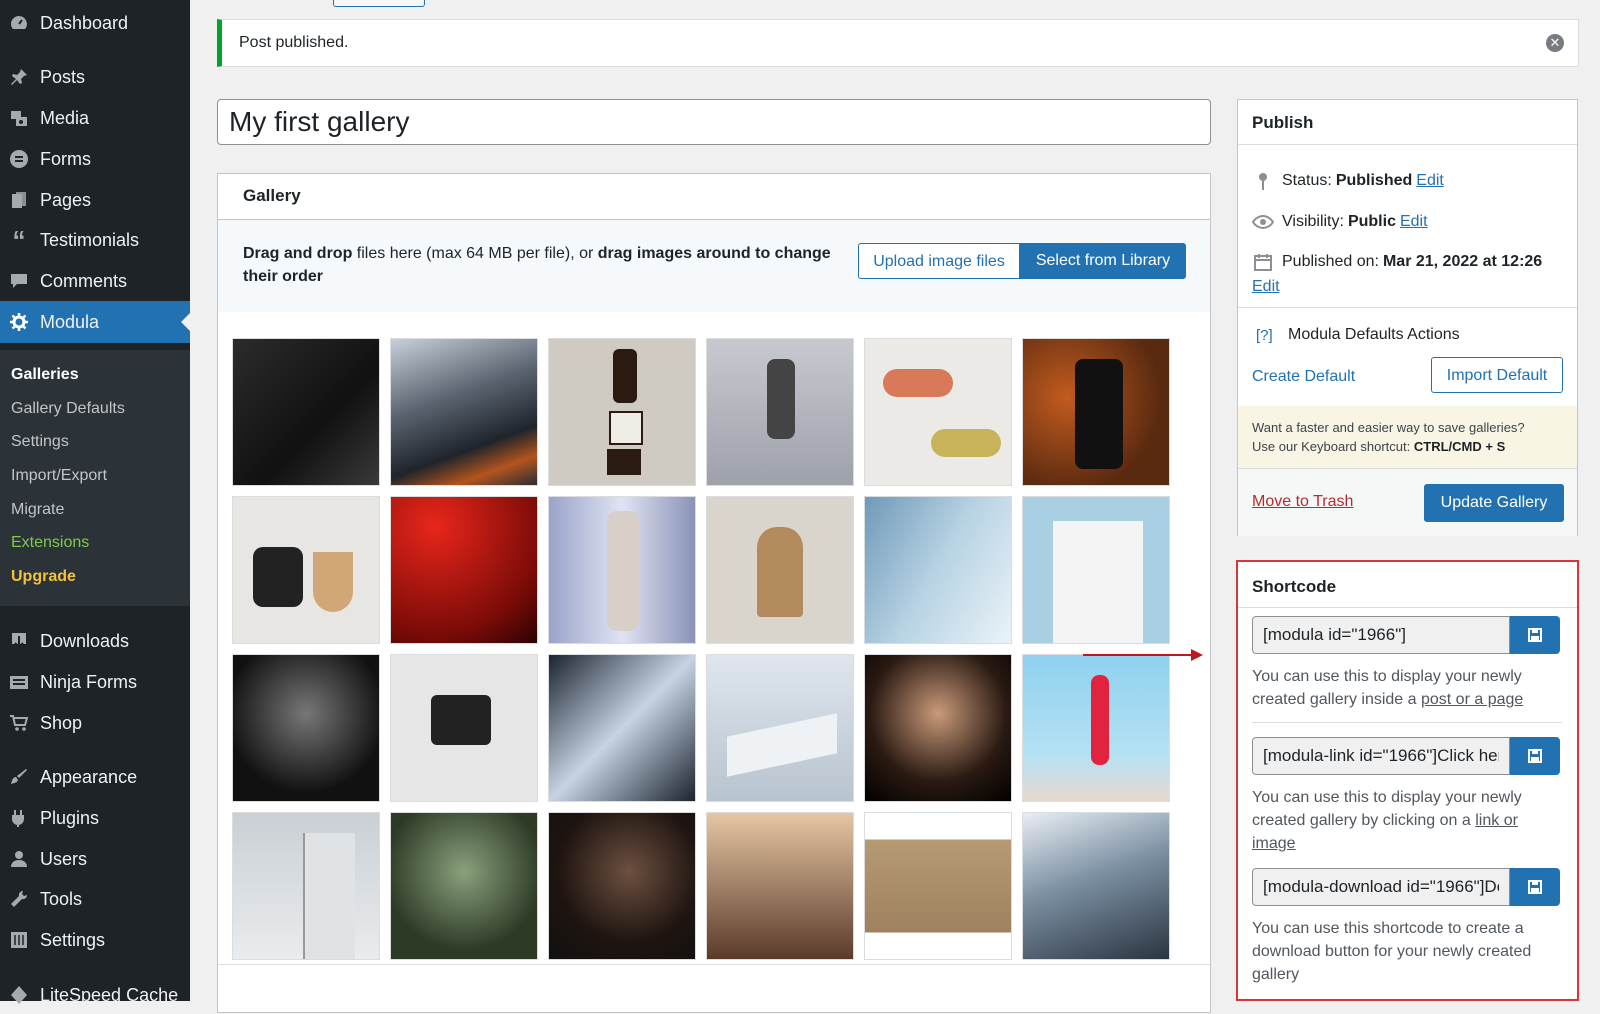 This screenshot has height=1014, width=1600. I want to click on brush-icon, so click(19, 777).